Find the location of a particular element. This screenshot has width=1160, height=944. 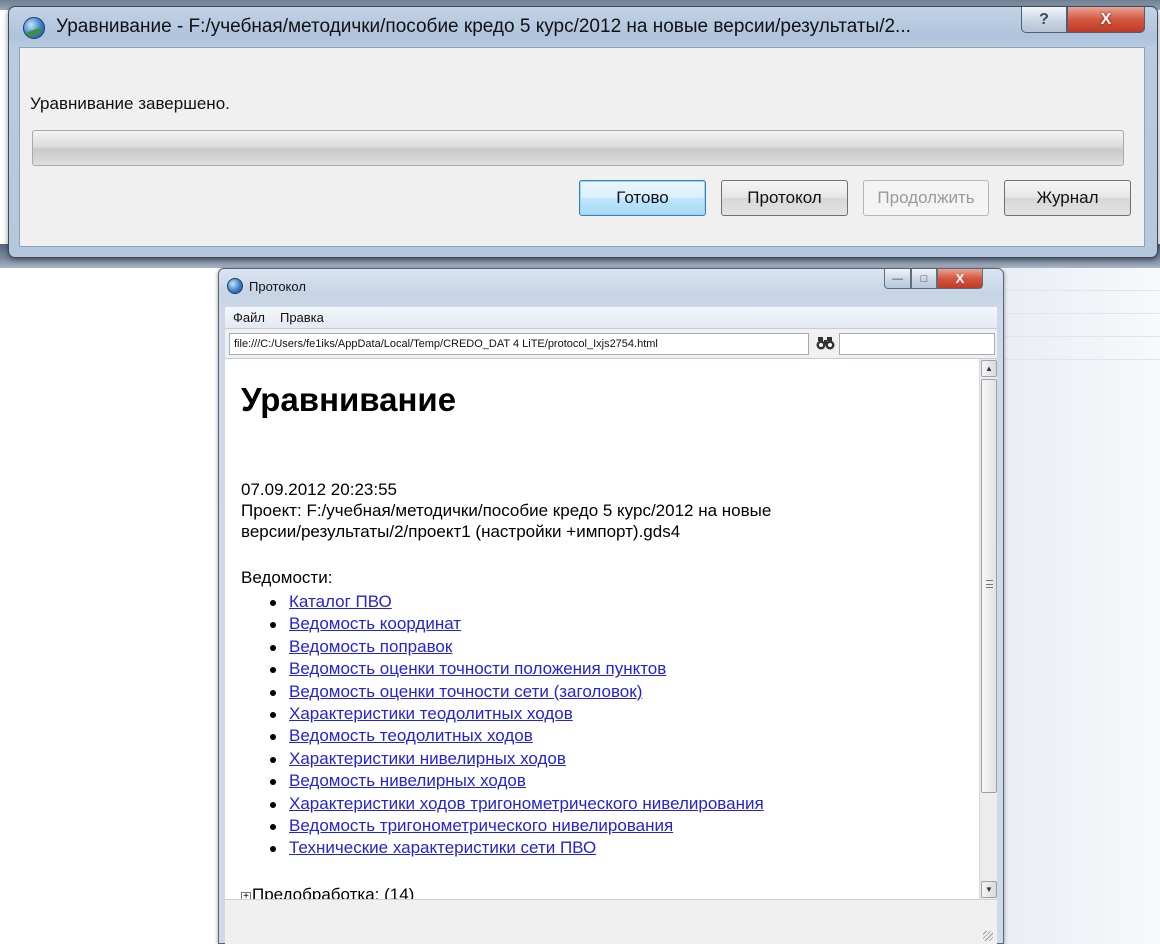

vertical-scrollbar: ▲ ▼ is located at coordinates (988, 629).